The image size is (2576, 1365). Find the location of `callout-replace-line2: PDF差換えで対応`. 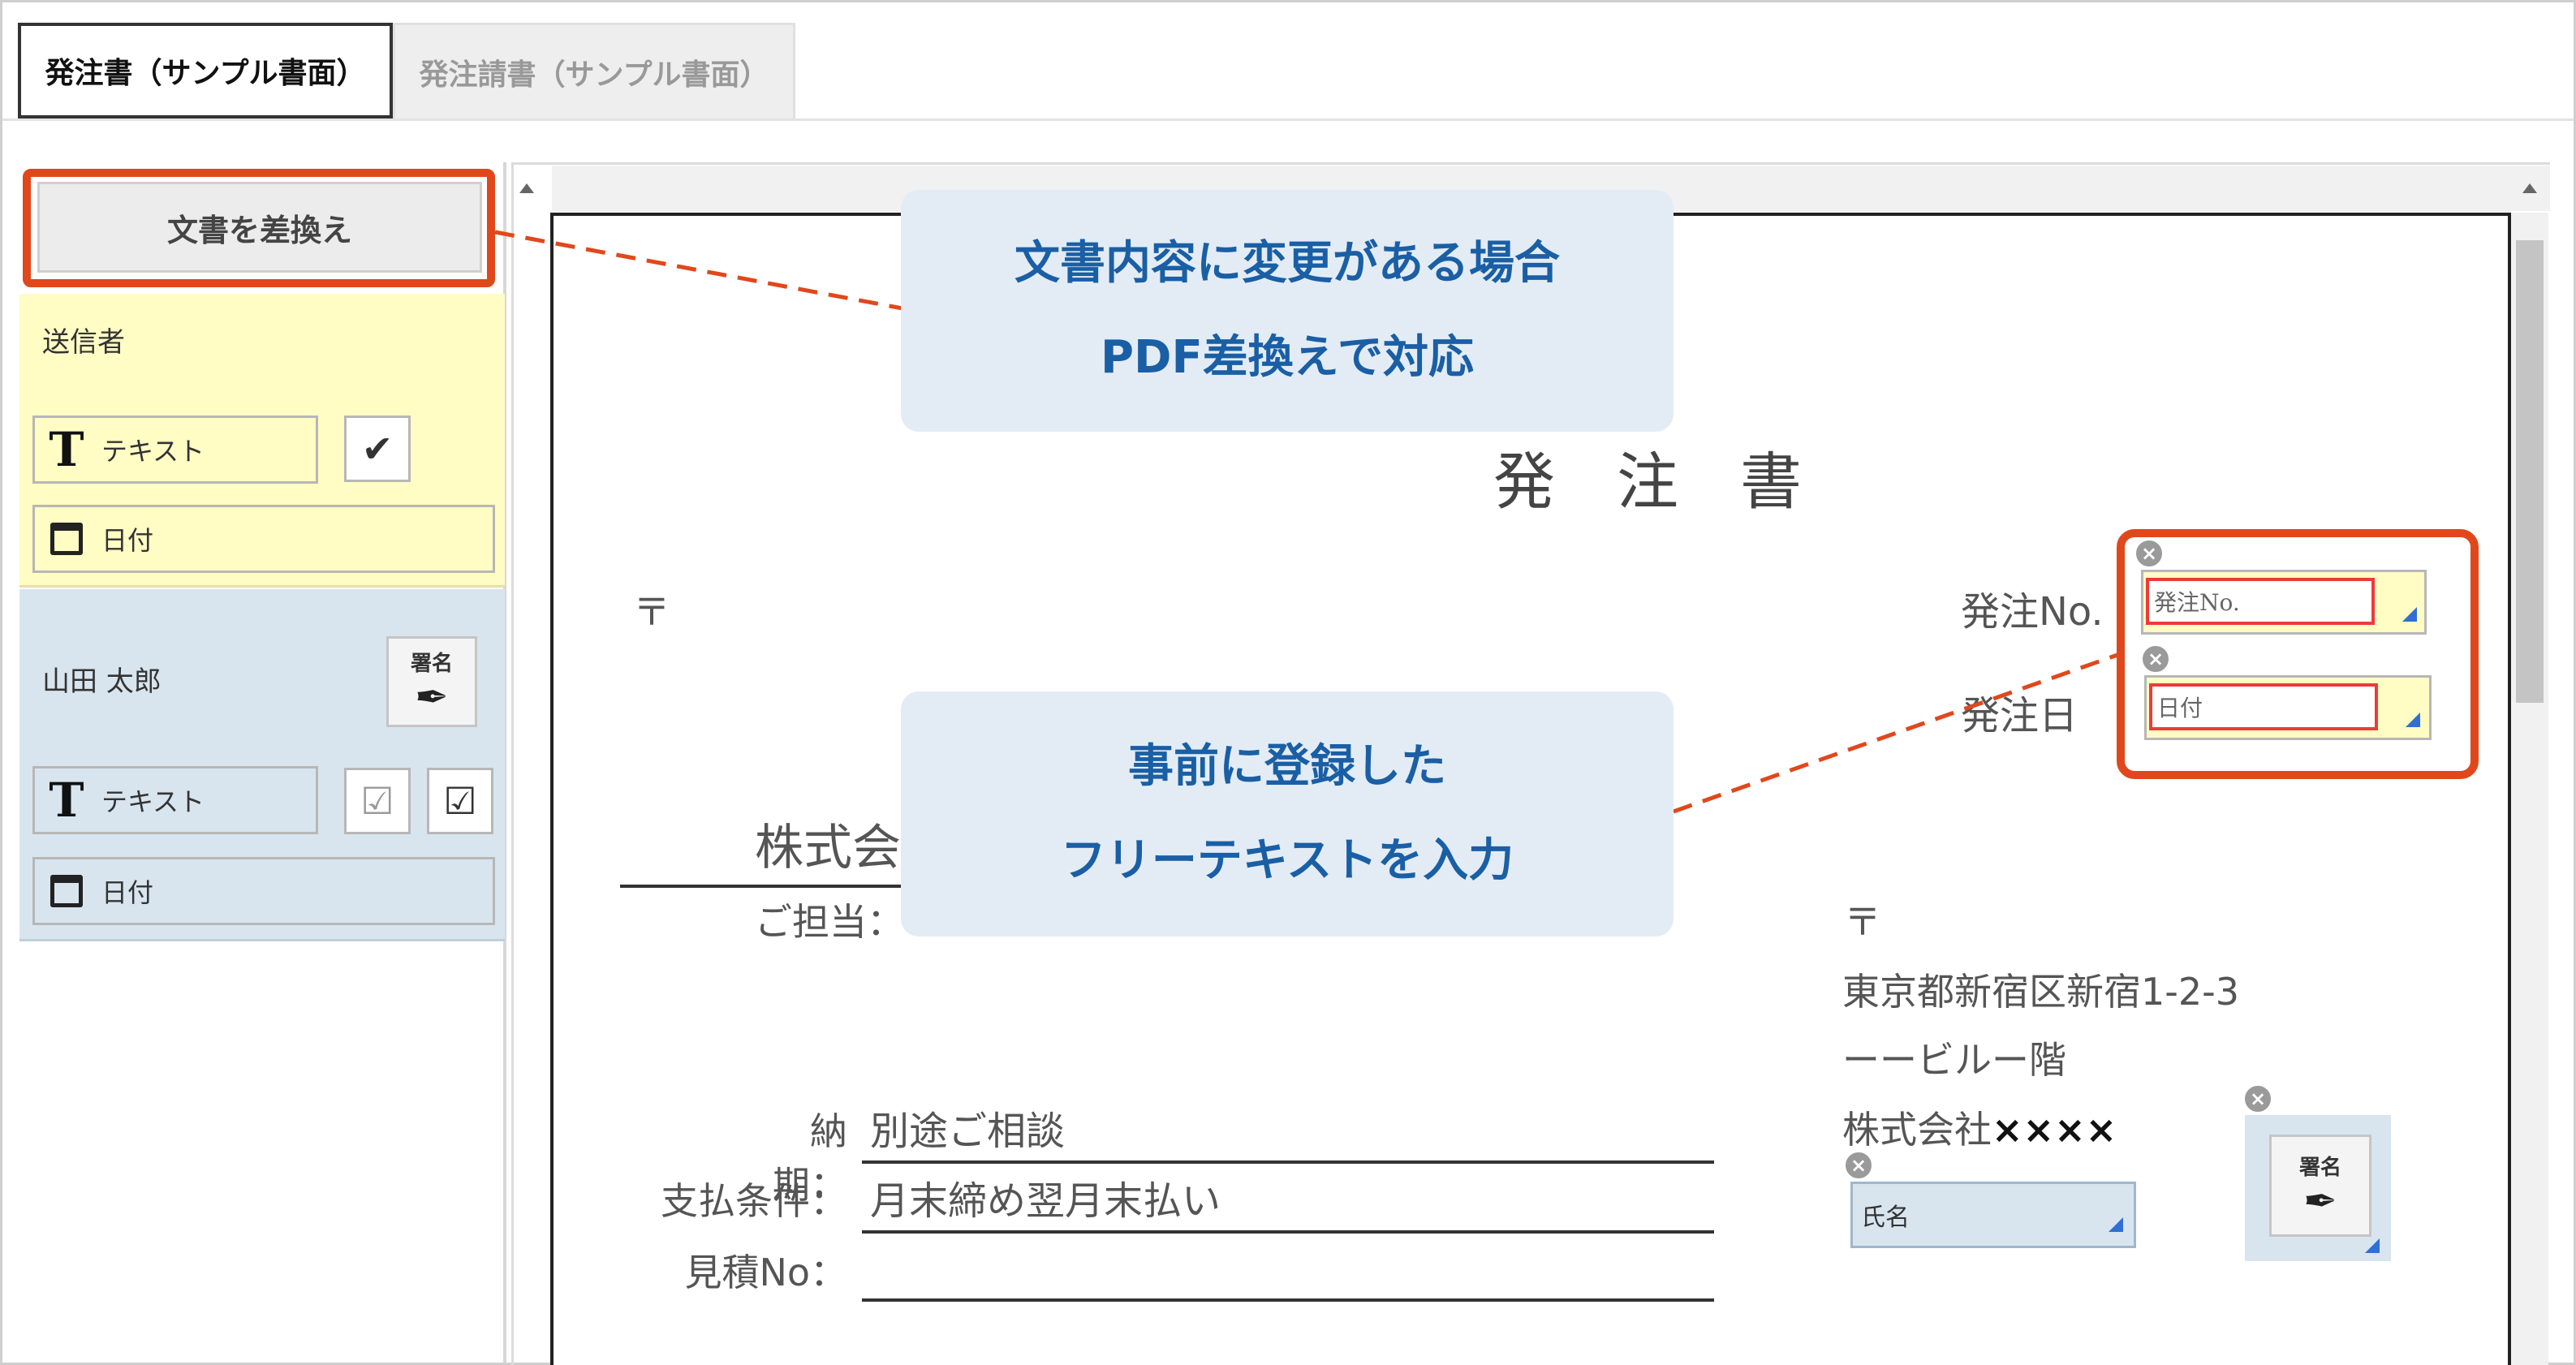

callout-replace-line2: PDF差換えで対応 is located at coordinates (1288, 357).